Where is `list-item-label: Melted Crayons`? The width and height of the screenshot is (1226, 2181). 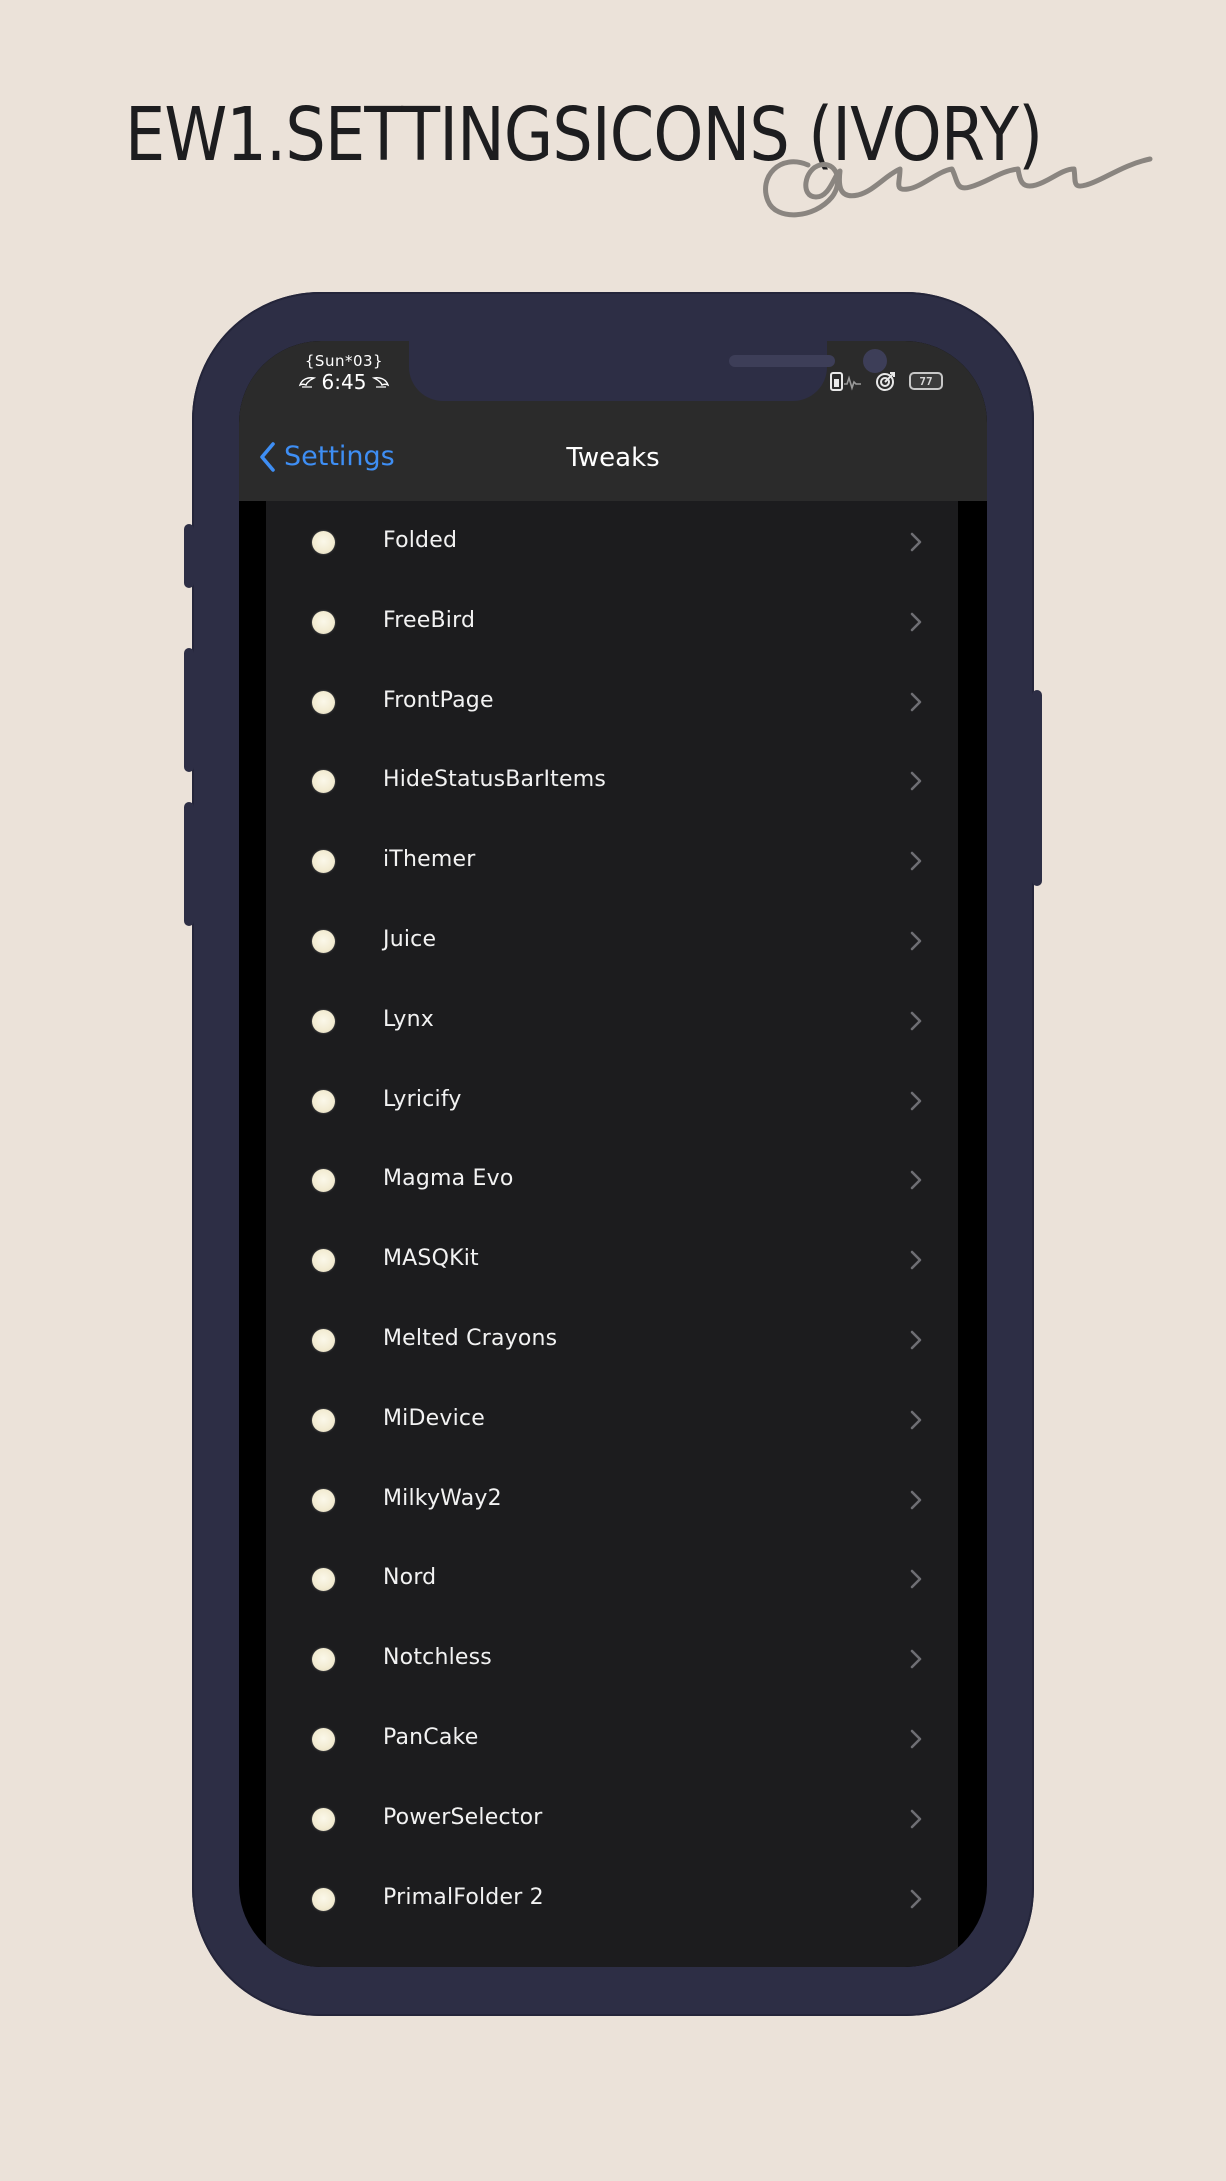
list-item-label: Melted Crayons is located at coordinates (470, 1338).